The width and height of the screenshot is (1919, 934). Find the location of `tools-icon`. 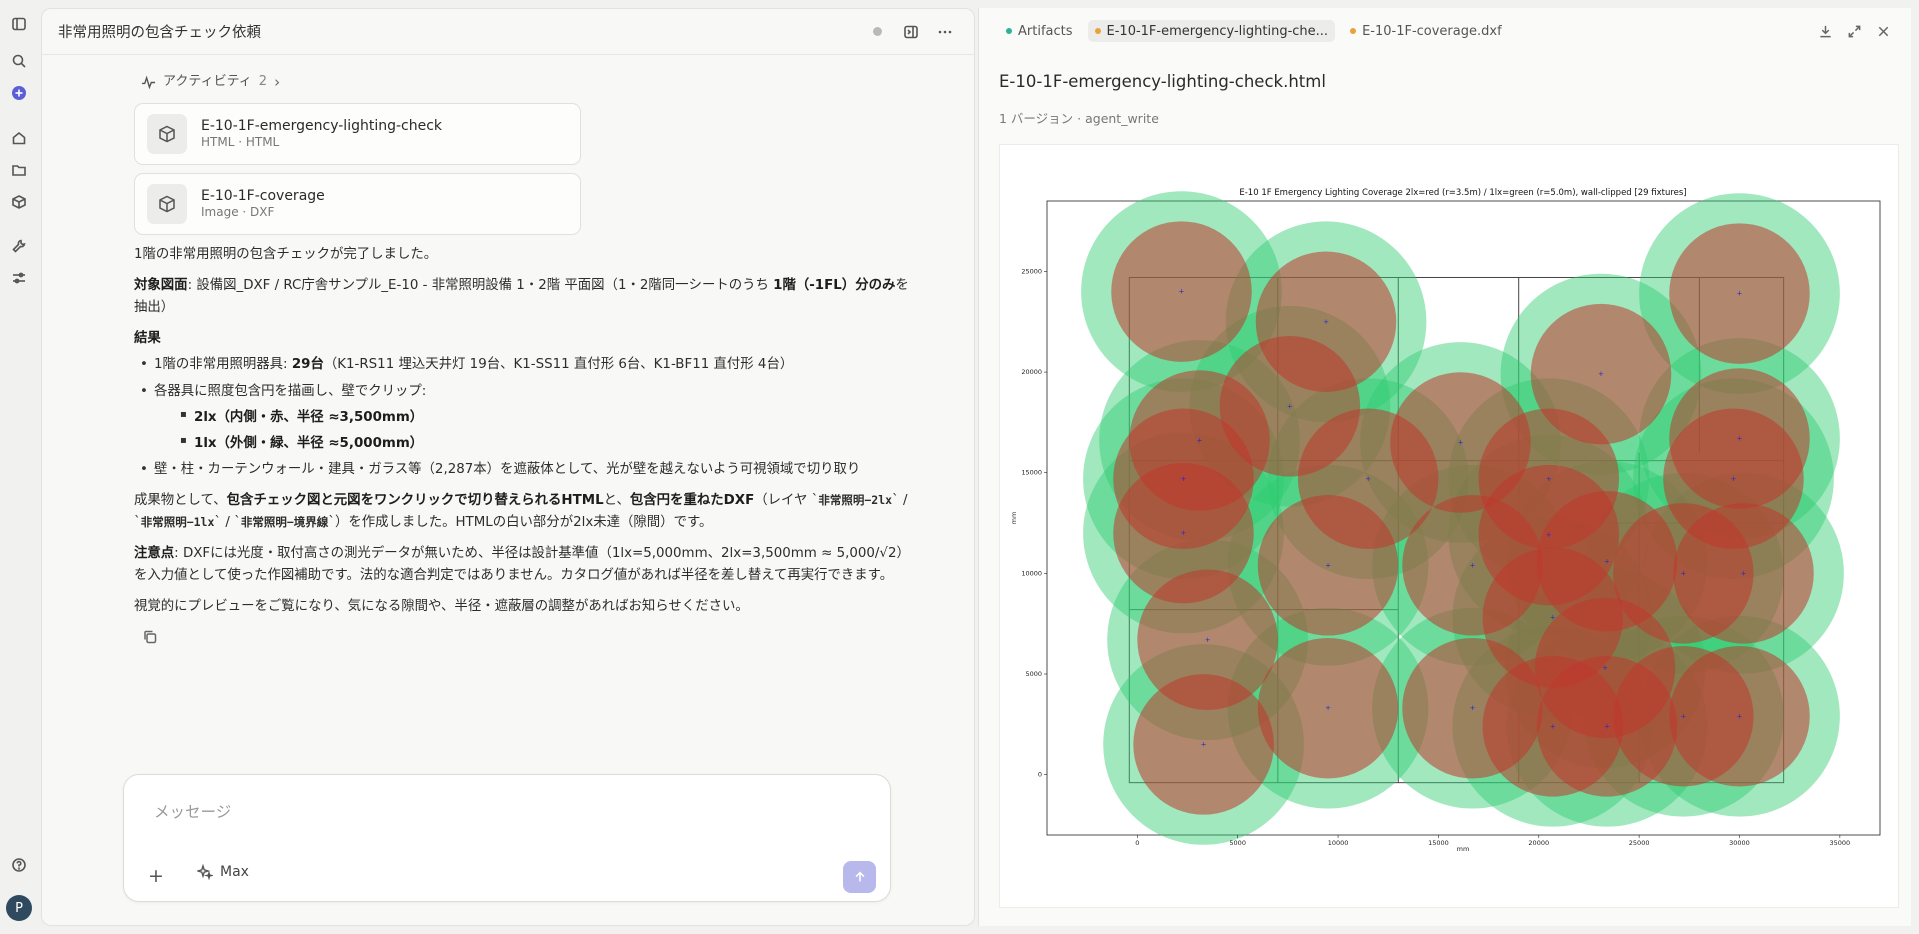

tools-icon is located at coordinates (19, 246).